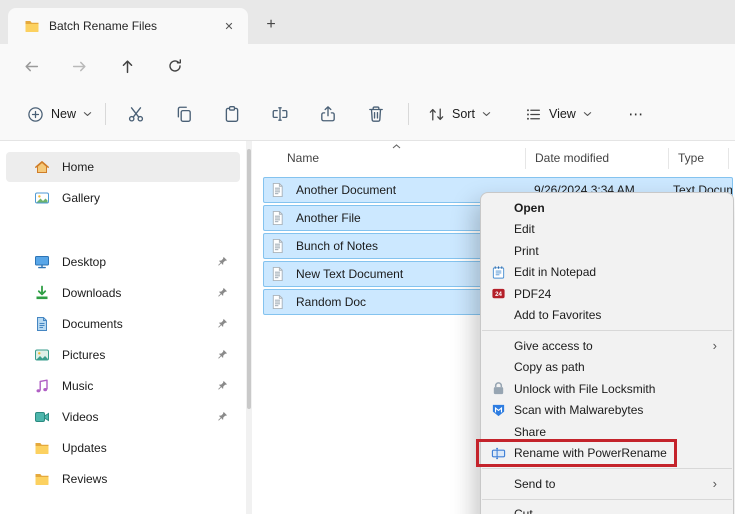 The height and width of the screenshot is (514, 735). I want to click on view-button: View, so click(558, 114).